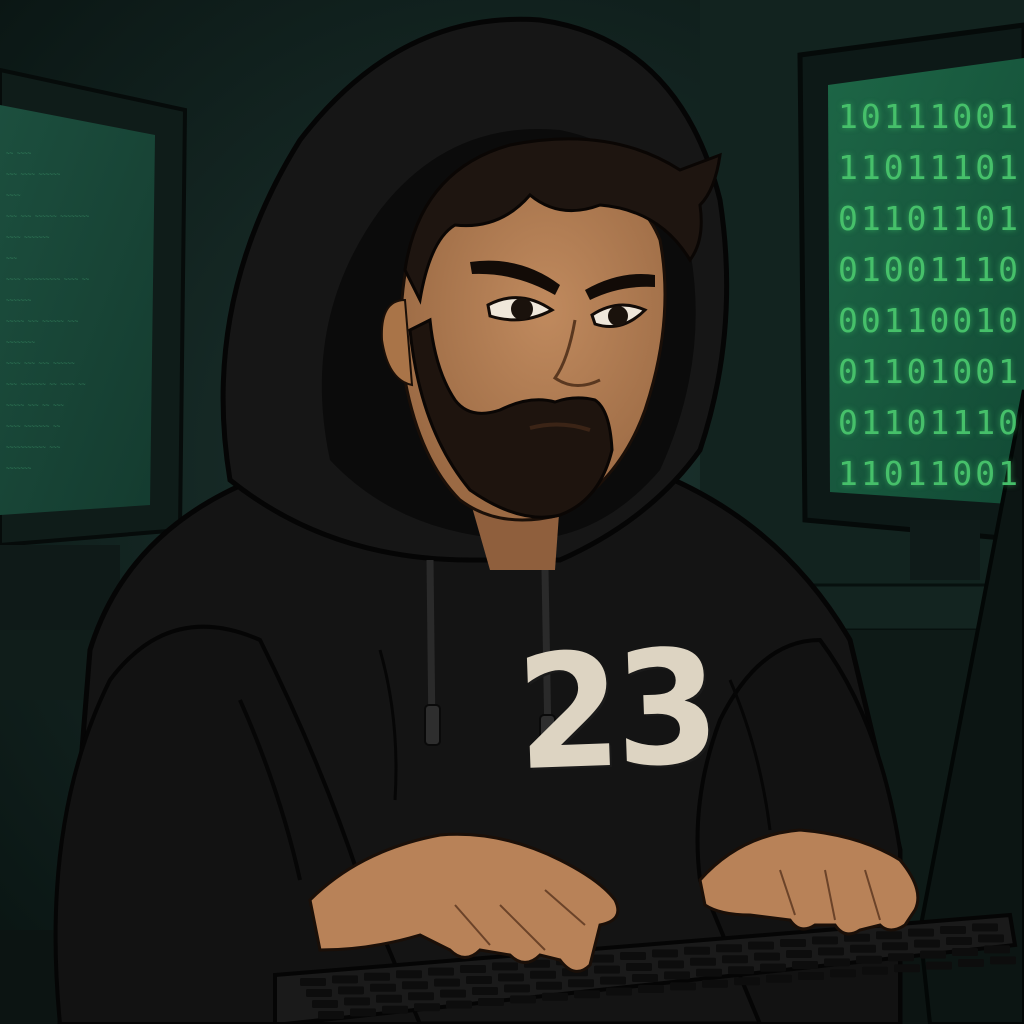 This screenshot has height=1024, width=1024. Describe the element at coordinates (48, 279) in the screenshot. I see `code-line: ~~~~ ~~~~~~~~~~ ~~~~ ~~` at that location.